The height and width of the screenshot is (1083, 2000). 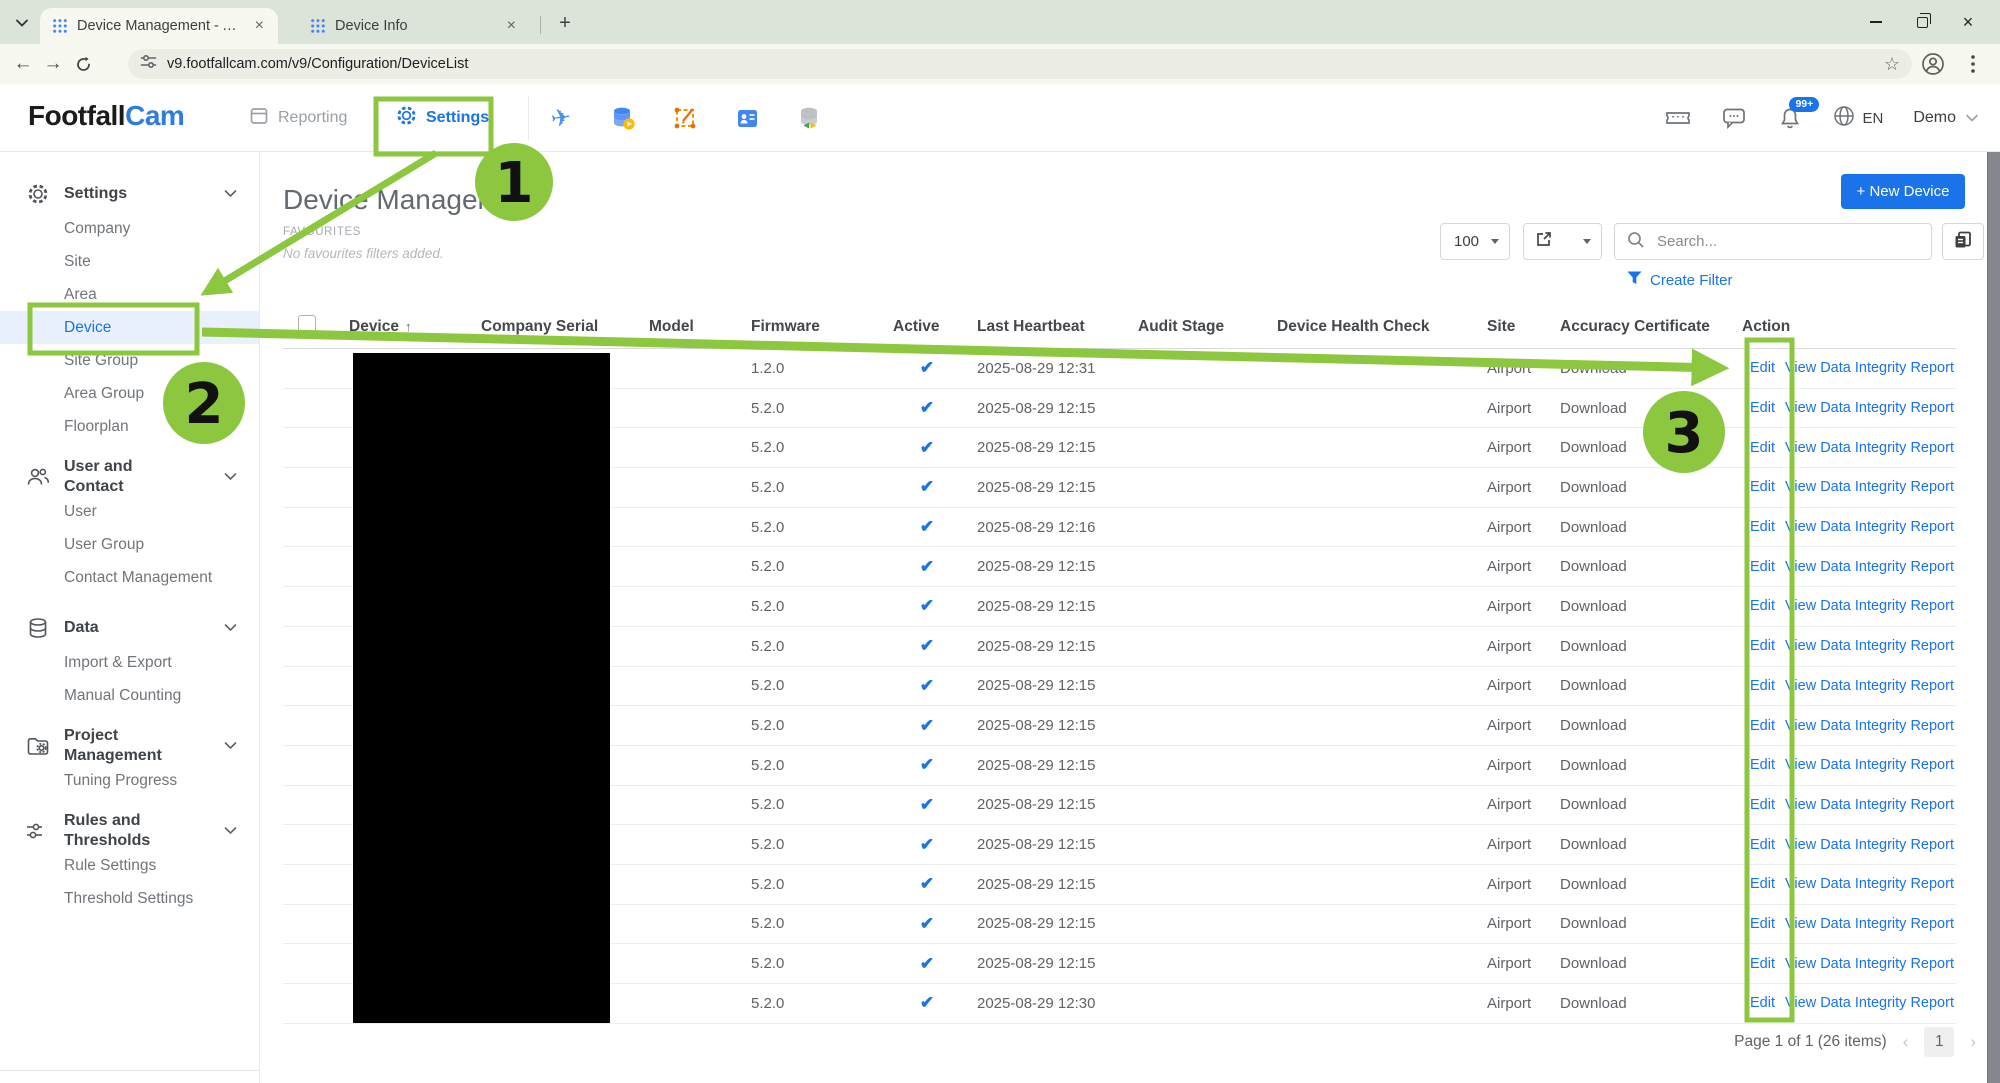 What do you see at coordinates (414, 26) in the screenshot?
I see `tab-device-info: Device Info ×` at bounding box center [414, 26].